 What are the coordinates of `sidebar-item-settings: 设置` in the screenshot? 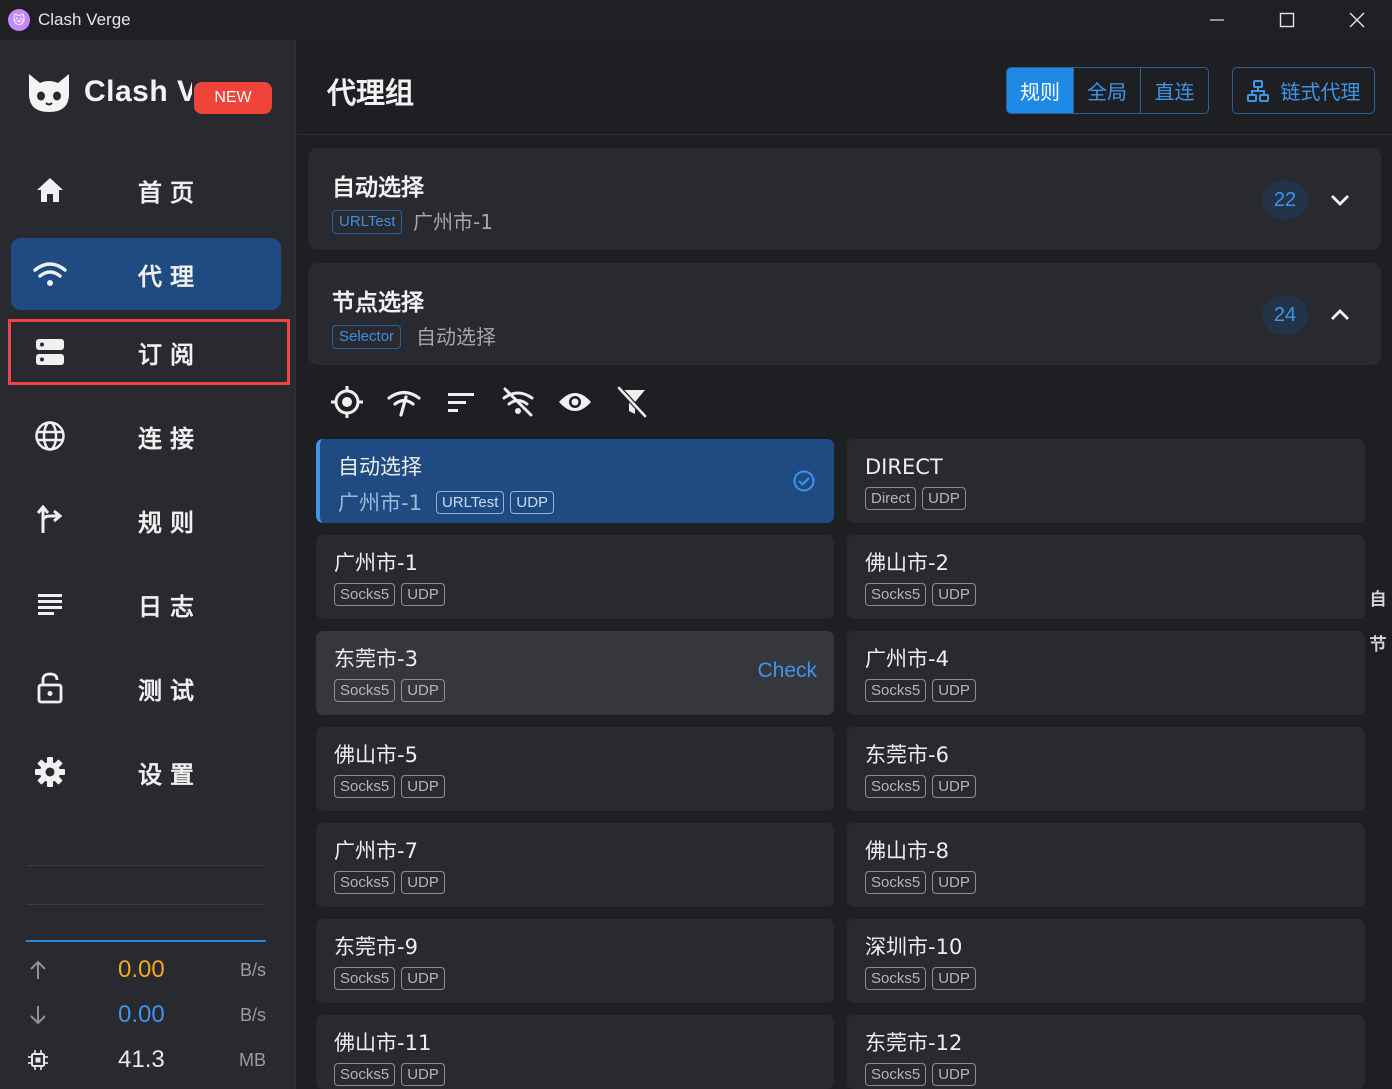 It's located at (146, 772).